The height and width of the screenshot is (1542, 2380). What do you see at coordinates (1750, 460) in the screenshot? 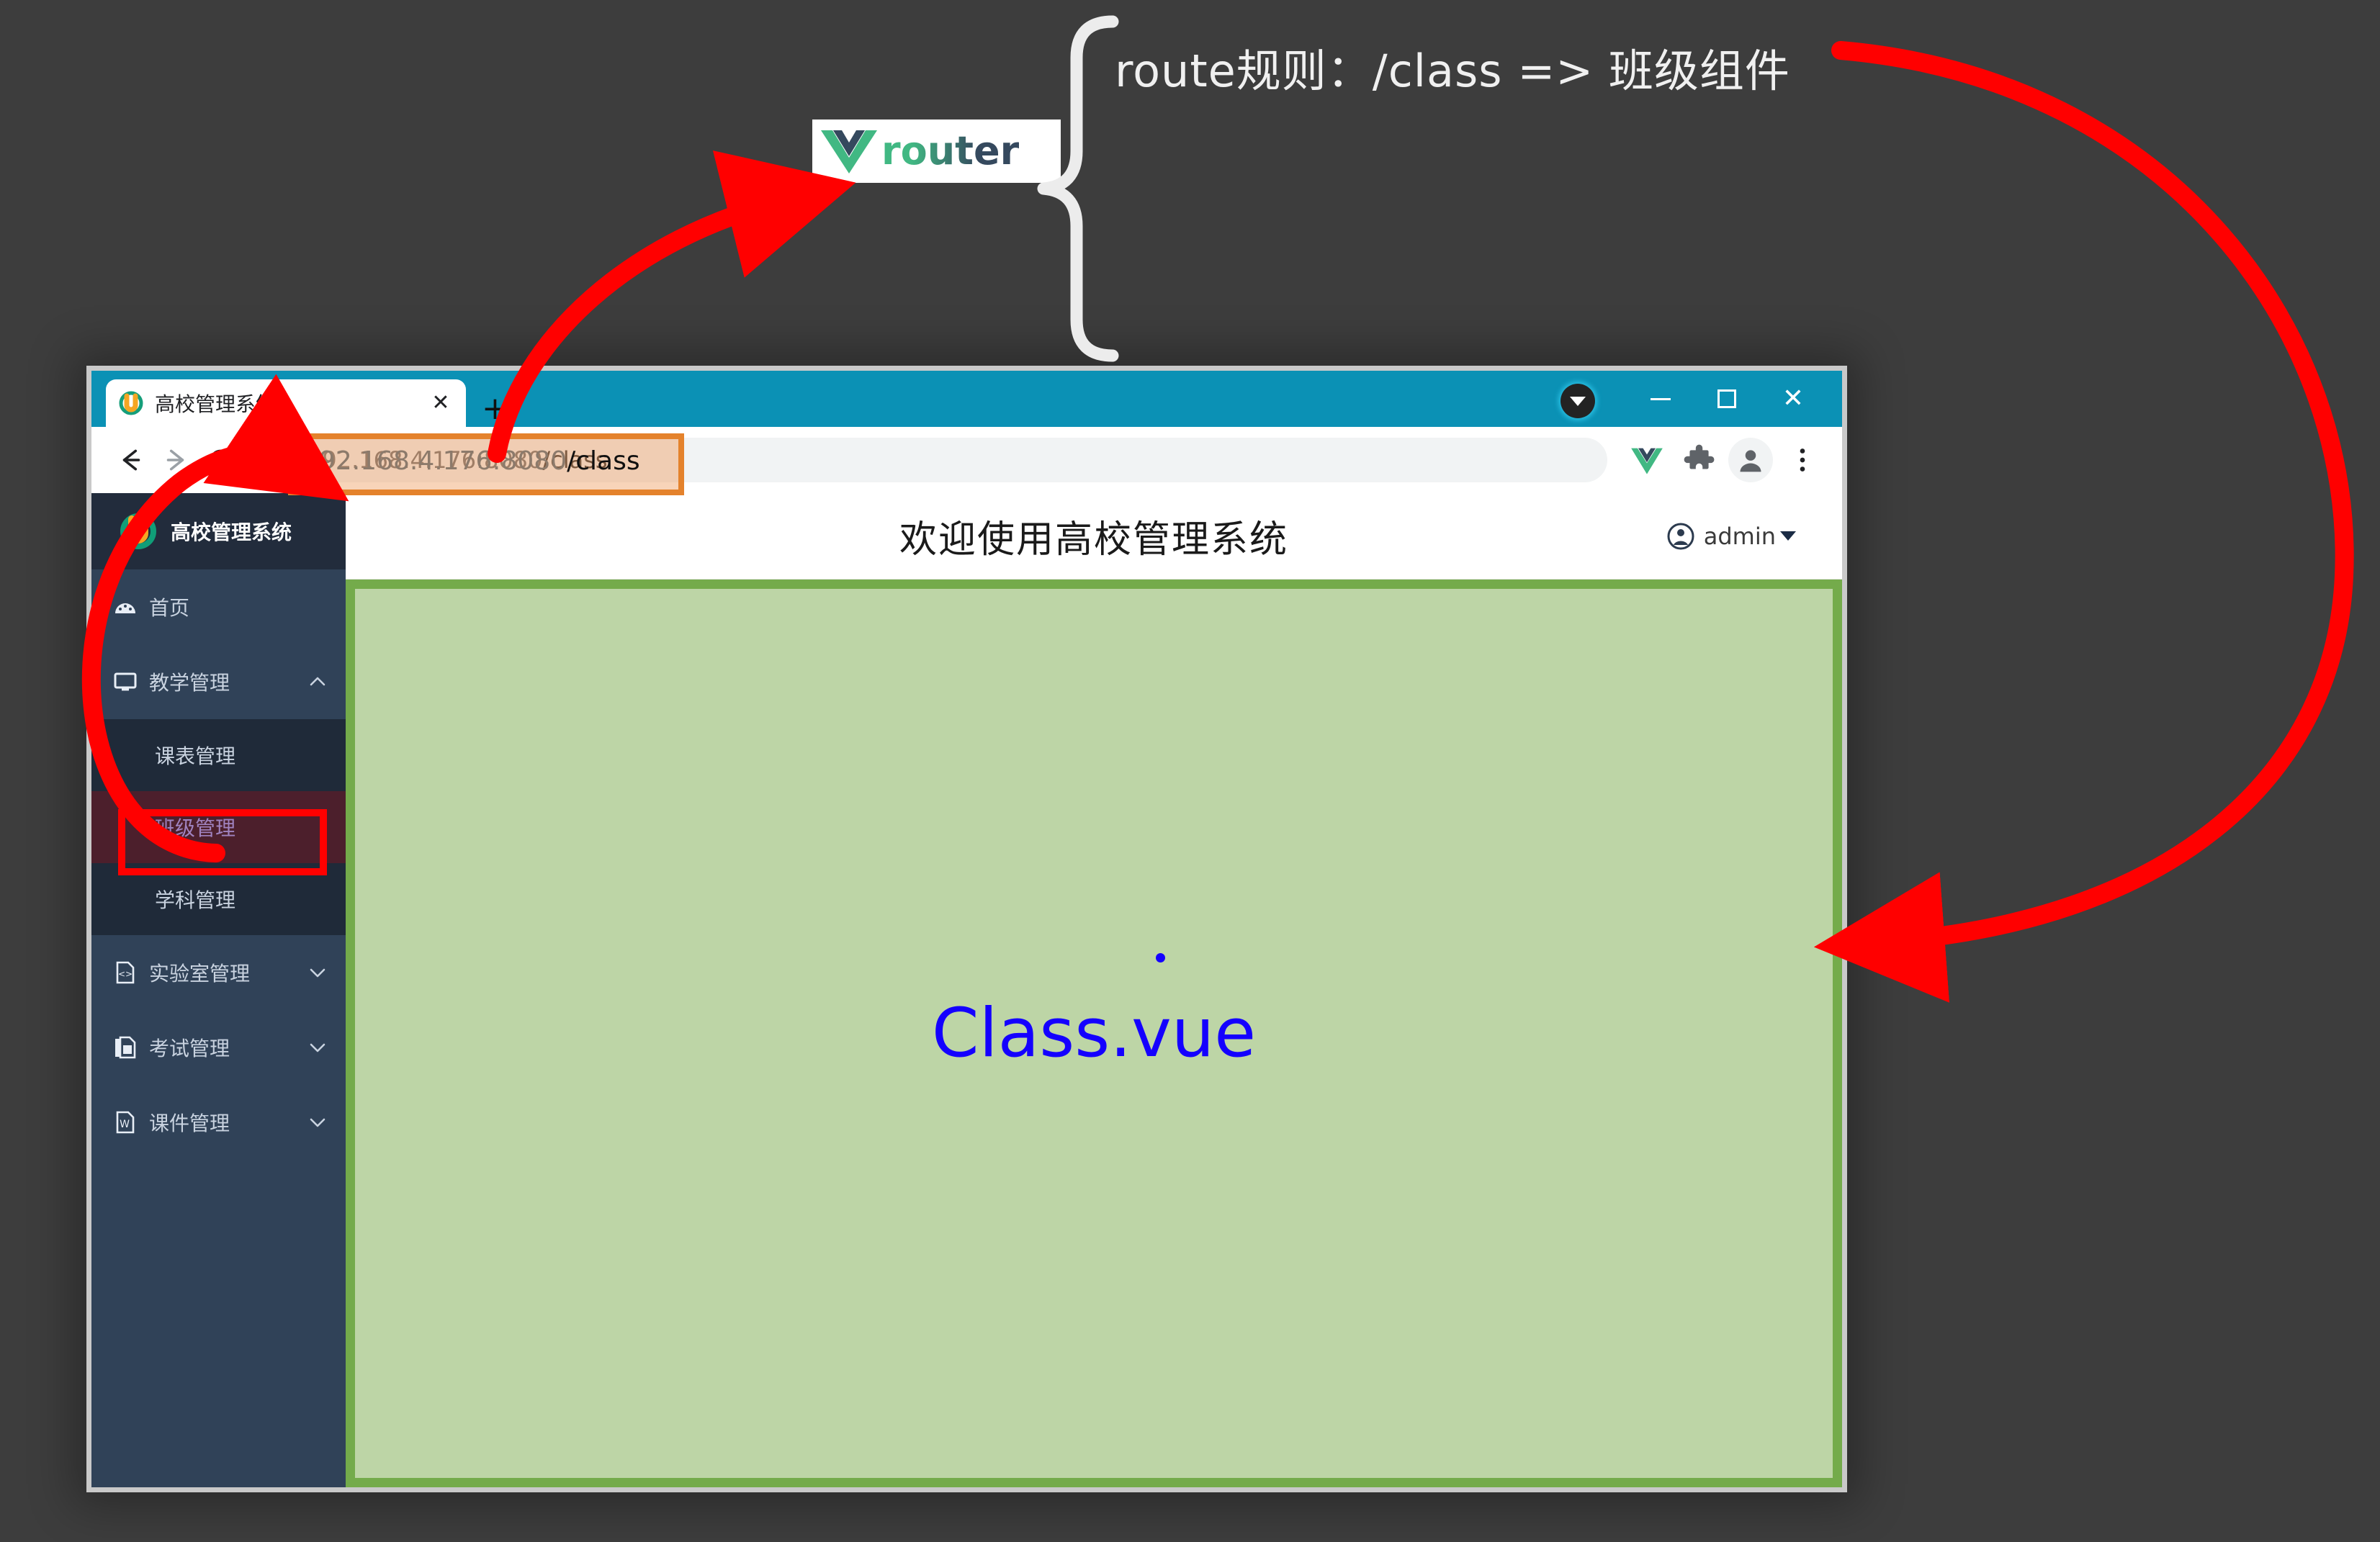
I see `profile-avatar-icon` at bounding box center [1750, 460].